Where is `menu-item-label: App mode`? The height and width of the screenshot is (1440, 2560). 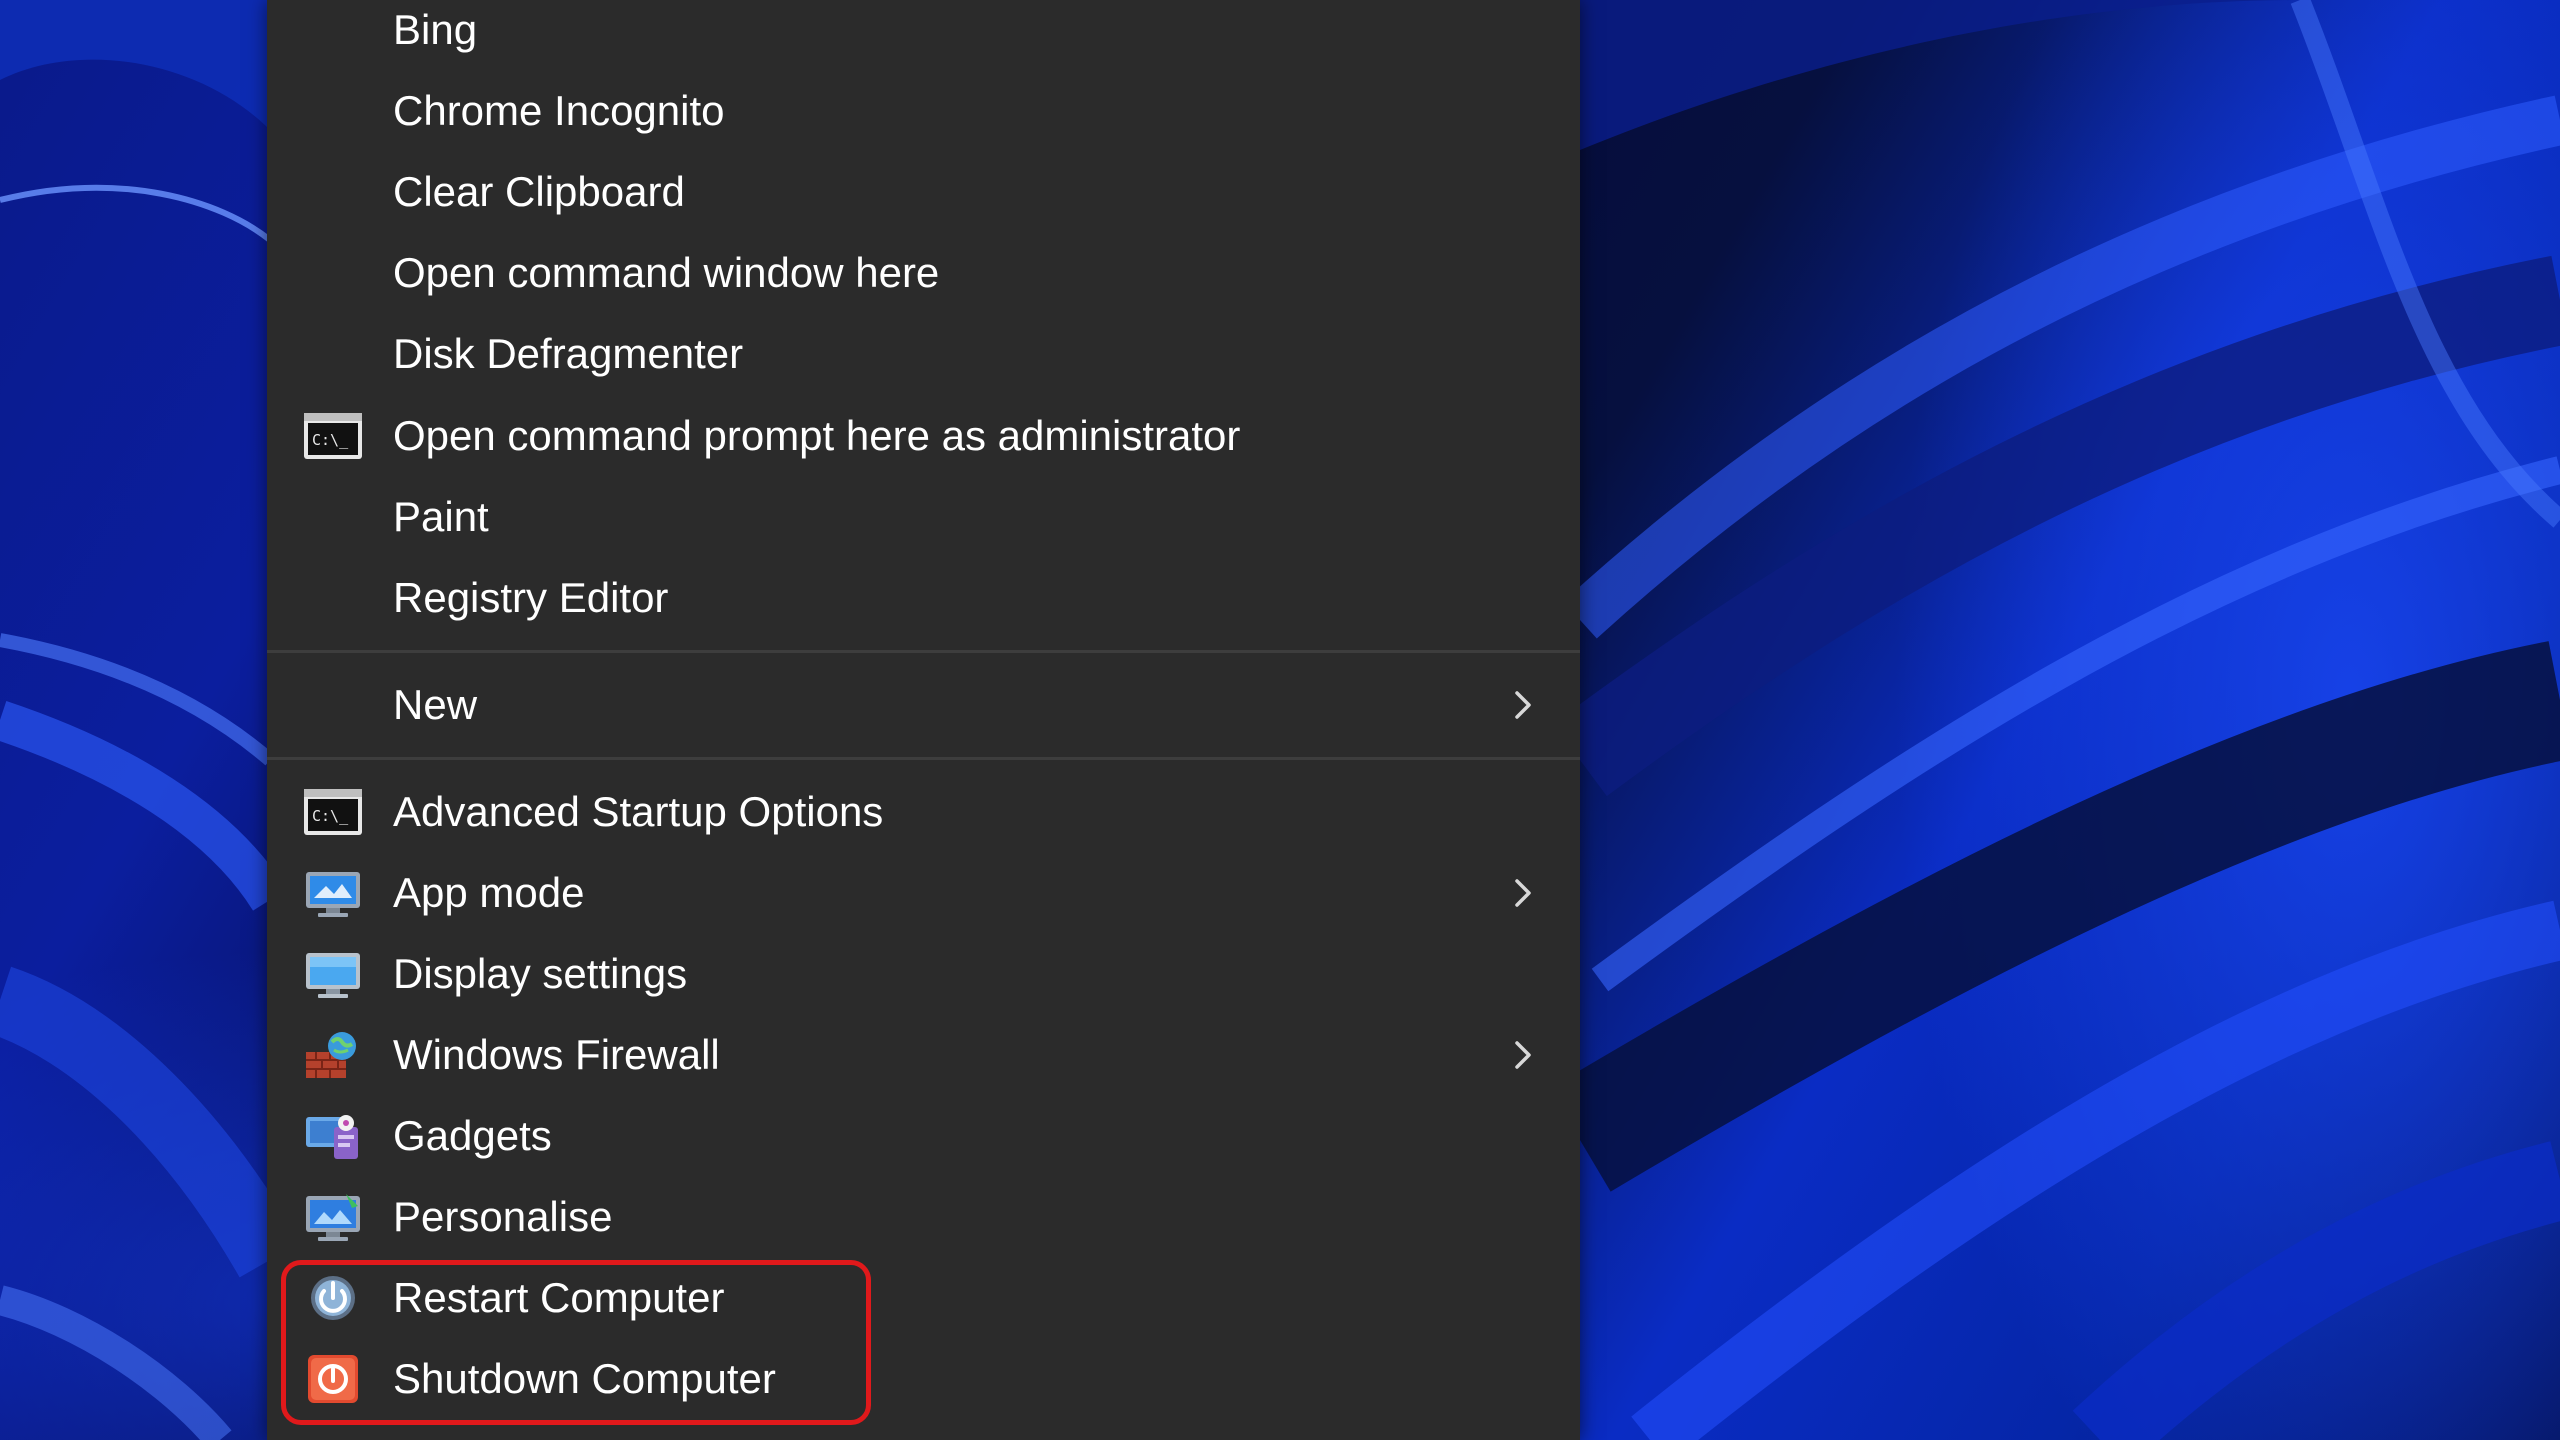
menu-item-label: App mode is located at coordinates (489, 892).